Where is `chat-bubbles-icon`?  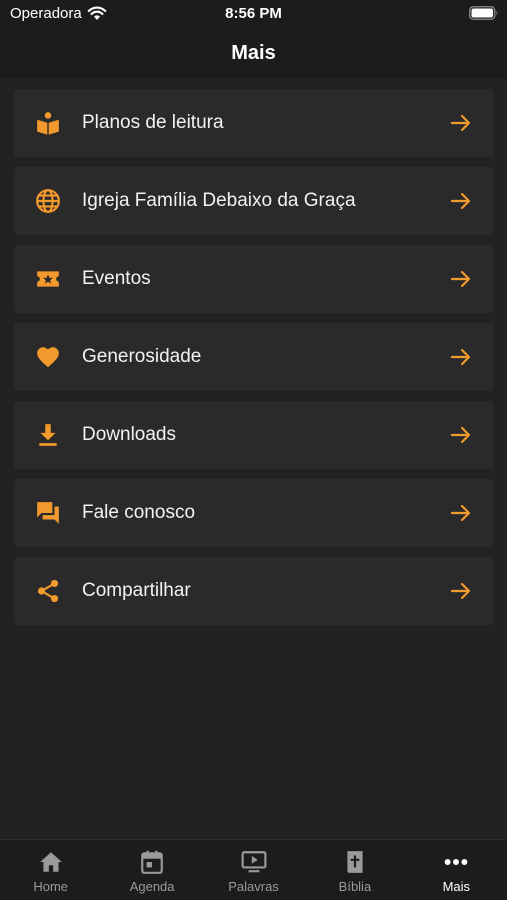
chat-bubbles-icon is located at coordinates (48, 513).